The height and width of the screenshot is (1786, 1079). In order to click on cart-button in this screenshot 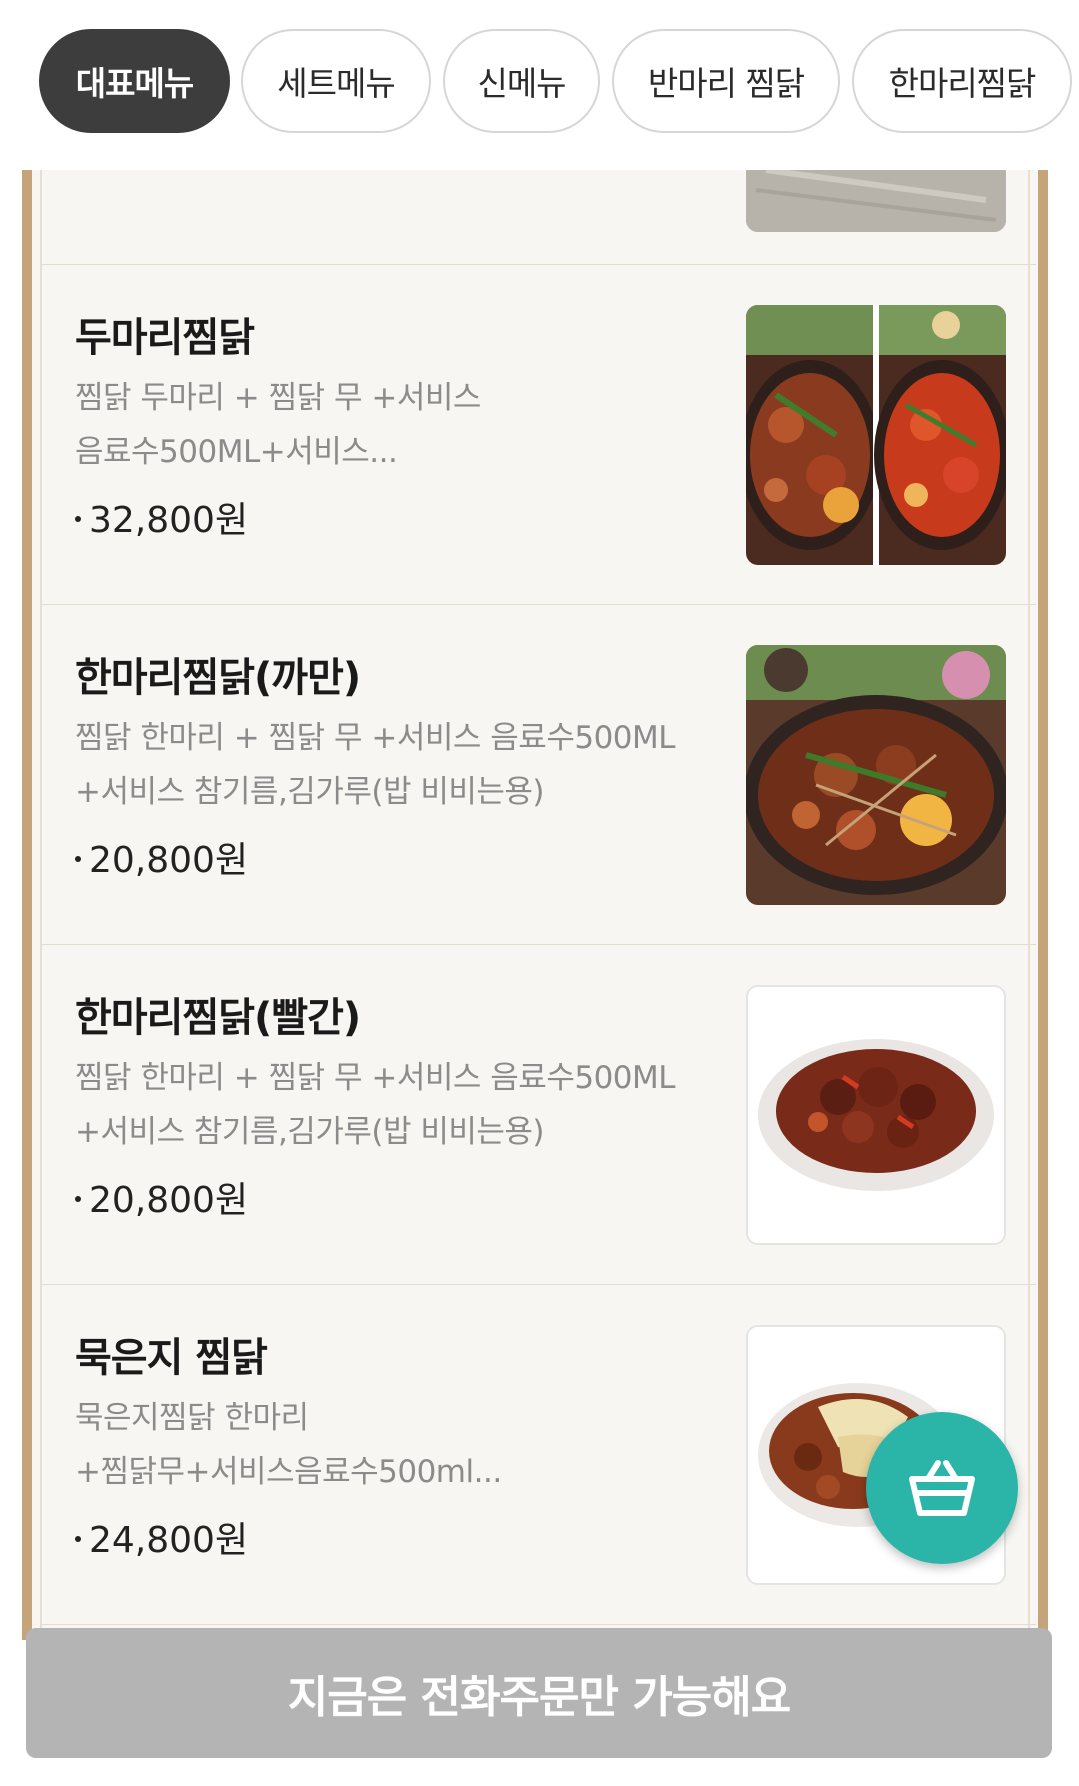, I will do `click(942, 1488)`.